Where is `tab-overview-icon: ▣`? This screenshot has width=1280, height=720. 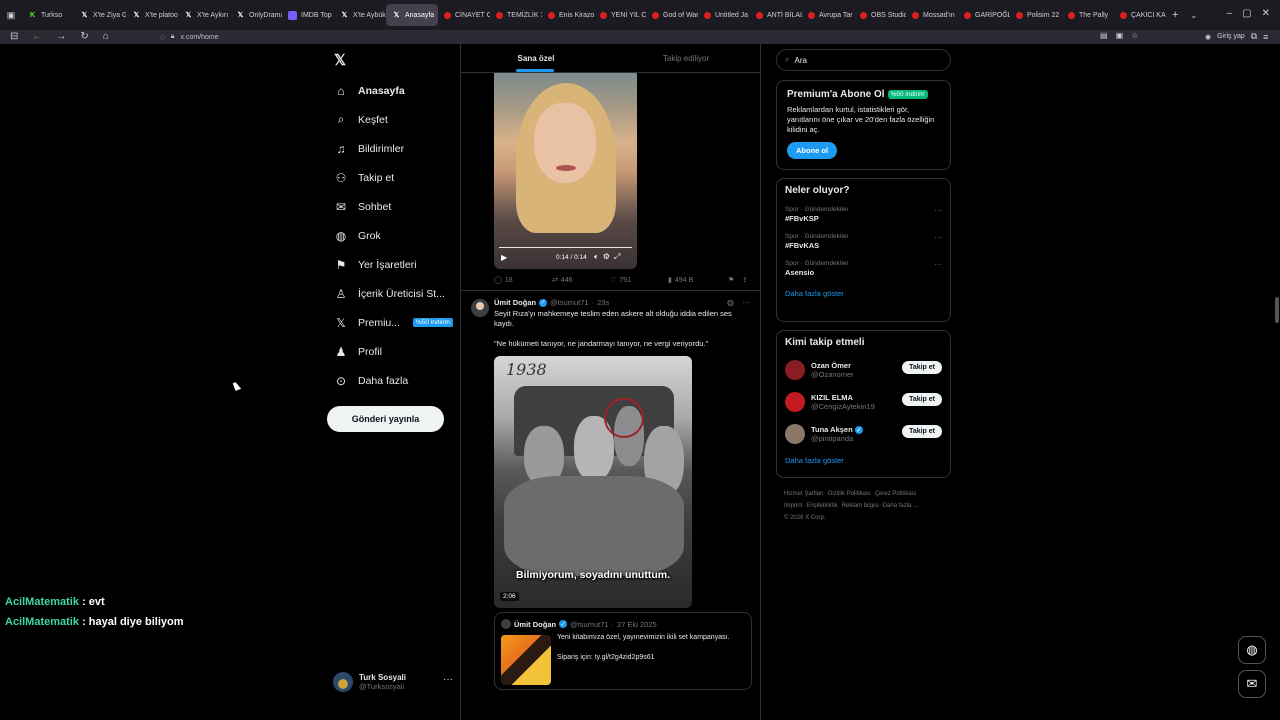 tab-overview-icon: ▣ is located at coordinates (11, 15).